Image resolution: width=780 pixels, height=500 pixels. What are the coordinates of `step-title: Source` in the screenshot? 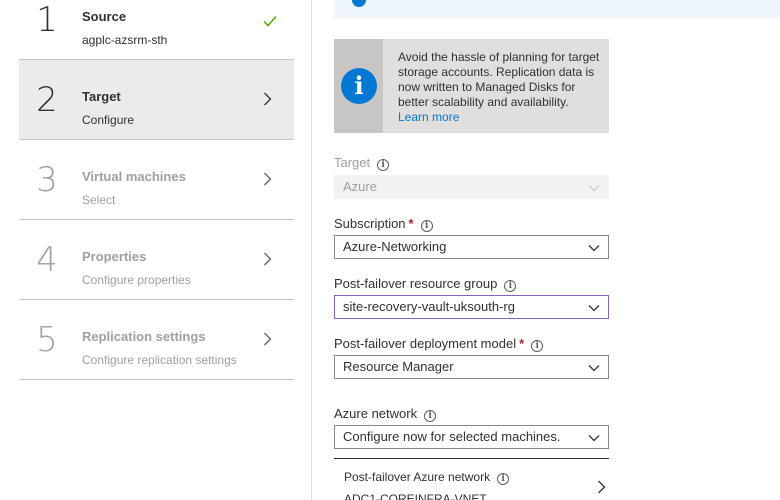 It's located at (104, 16).